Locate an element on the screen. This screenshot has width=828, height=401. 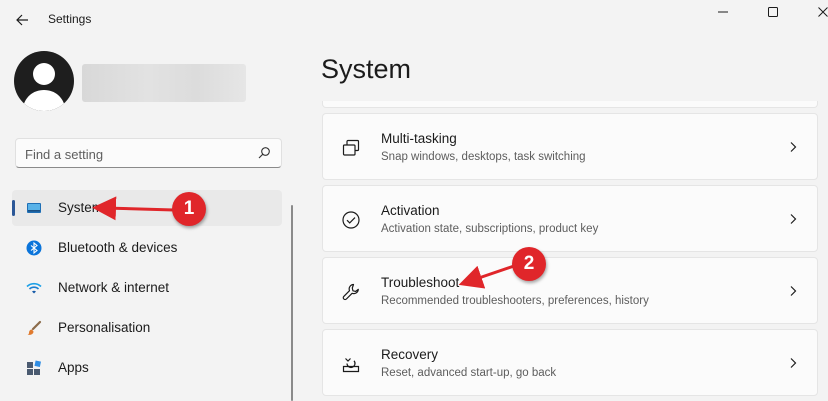
maximize-icon is located at coordinates (773, 12).